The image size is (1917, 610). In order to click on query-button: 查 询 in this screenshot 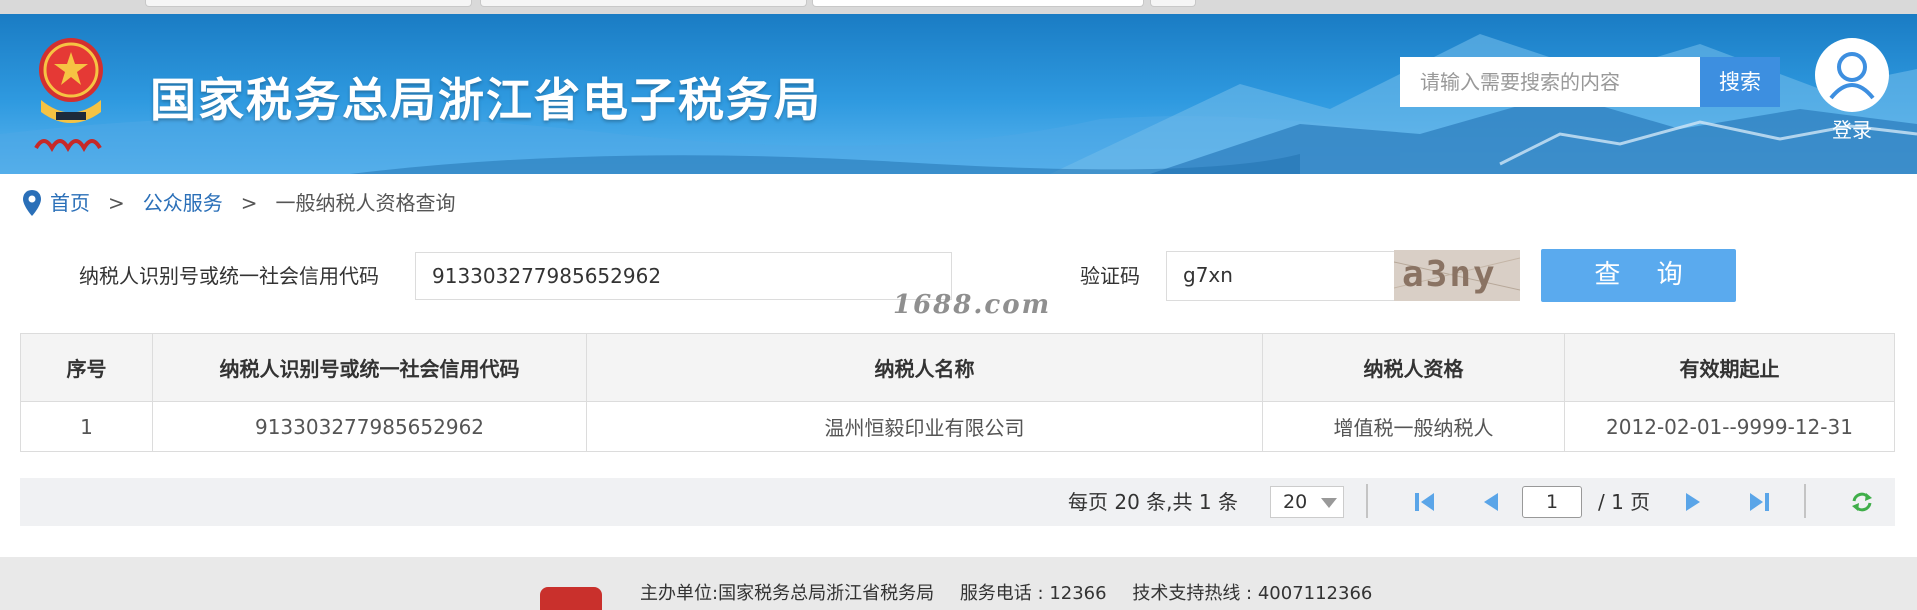, I will do `click(1638, 275)`.